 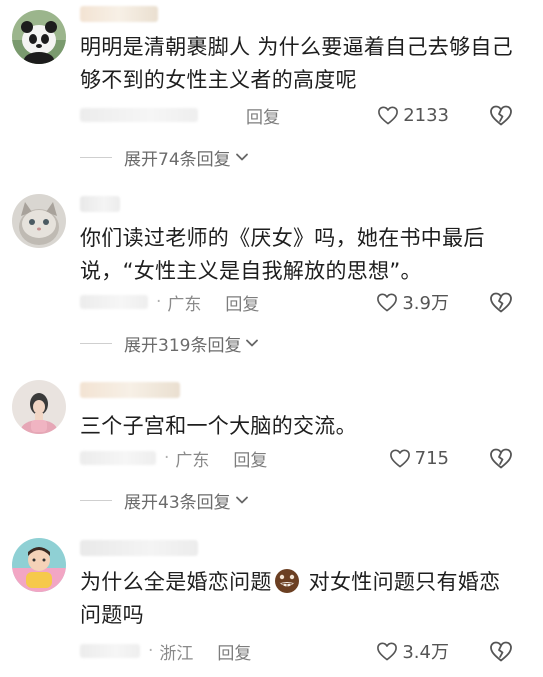 I want to click on like-button: 2133, so click(x=413, y=115).